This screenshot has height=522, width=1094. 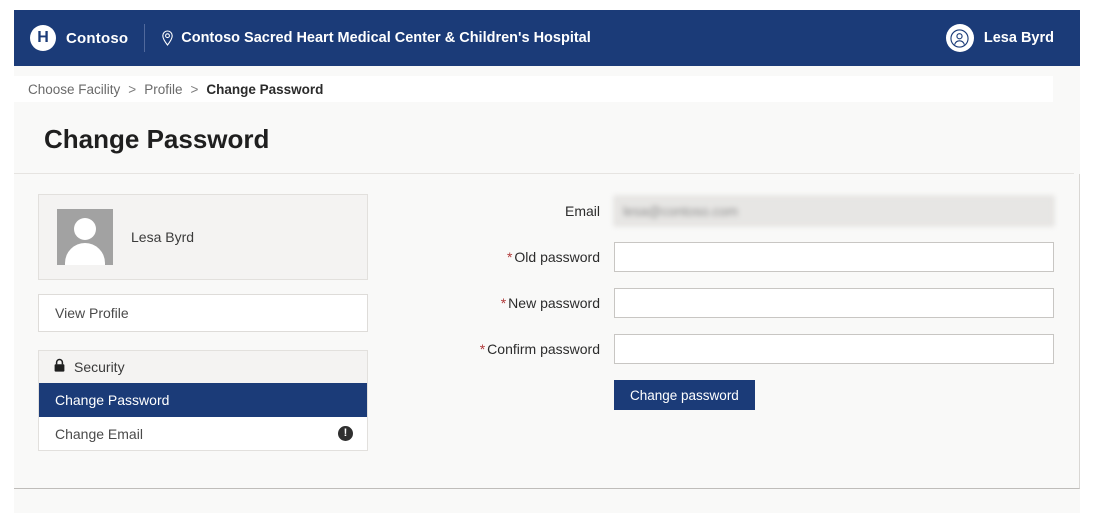 I want to click on confirm-password-field, so click(x=834, y=349).